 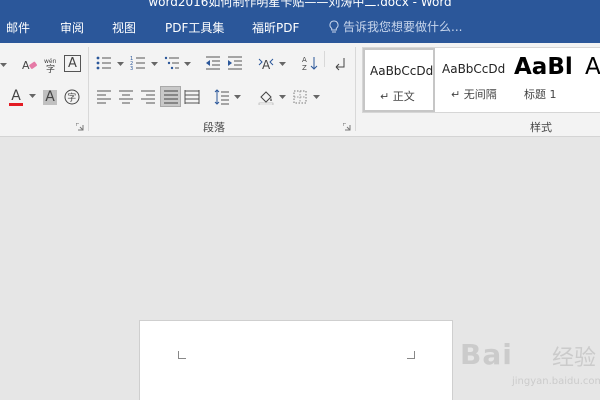 I want to click on multilevel-dropdown-caret, so click(x=187, y=64).